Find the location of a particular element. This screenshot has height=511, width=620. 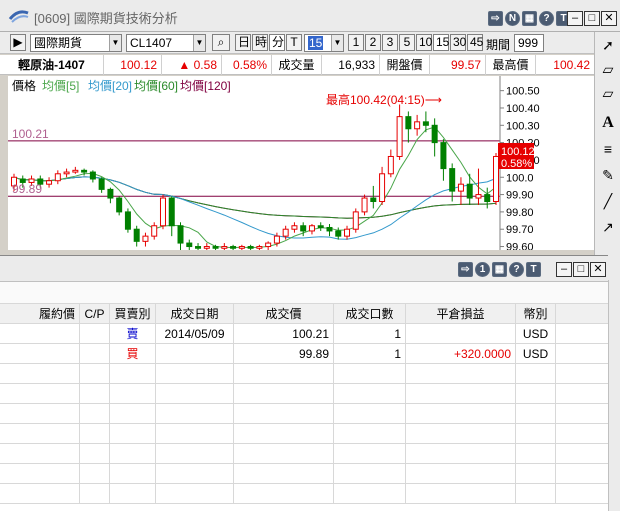

period-label: 期間 is located at coordinates (498, 45).